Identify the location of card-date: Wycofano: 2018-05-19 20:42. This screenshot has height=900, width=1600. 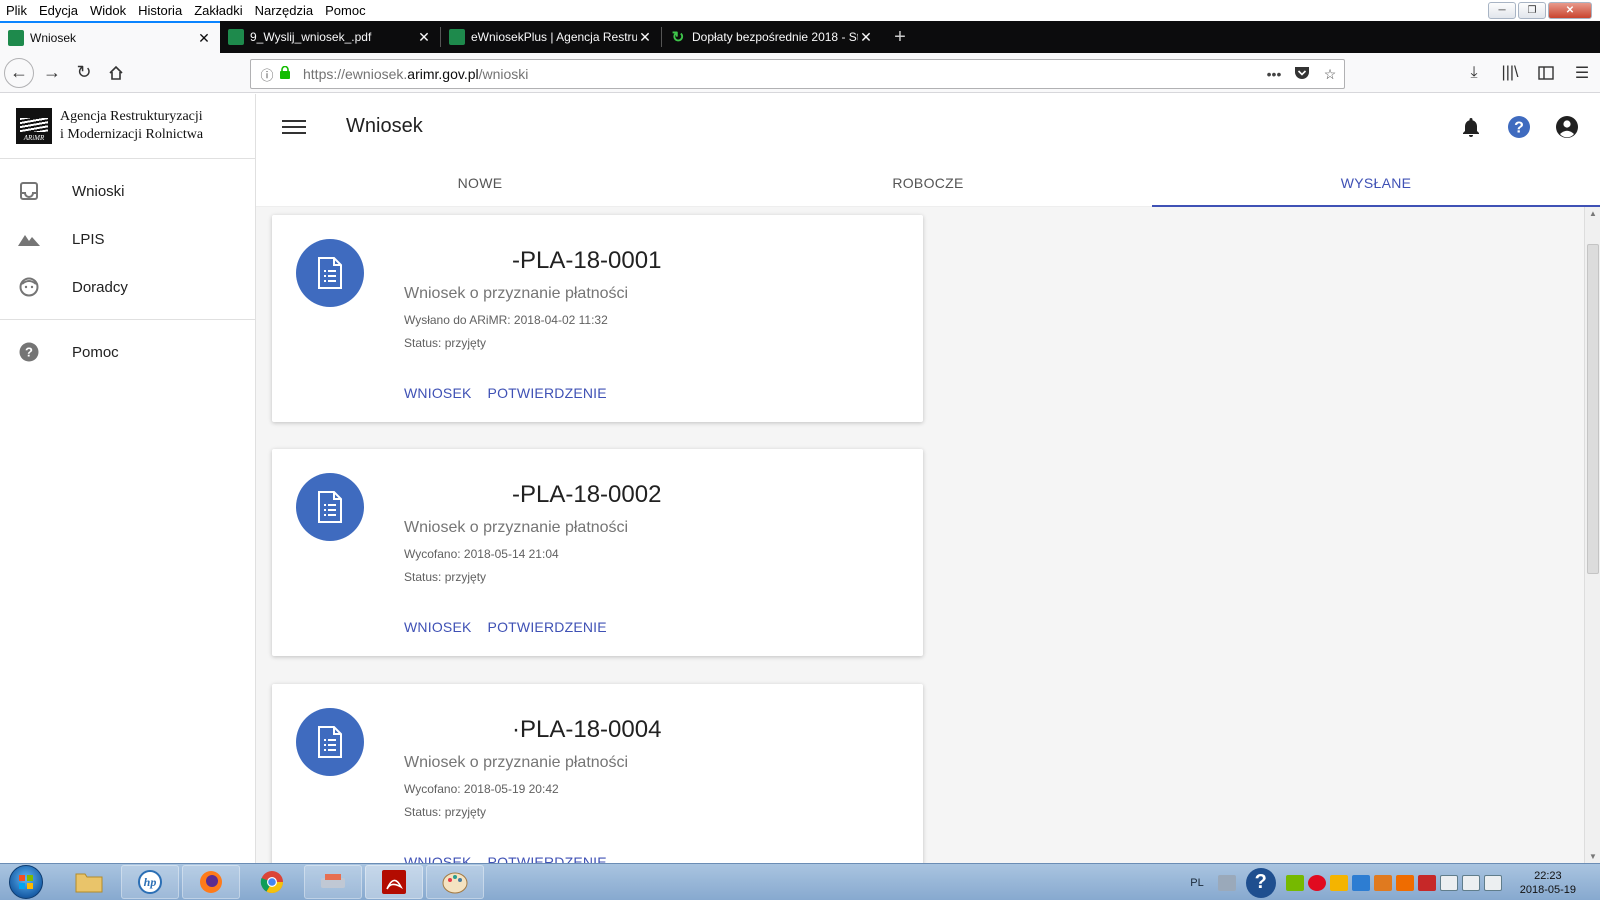
(481, 789).